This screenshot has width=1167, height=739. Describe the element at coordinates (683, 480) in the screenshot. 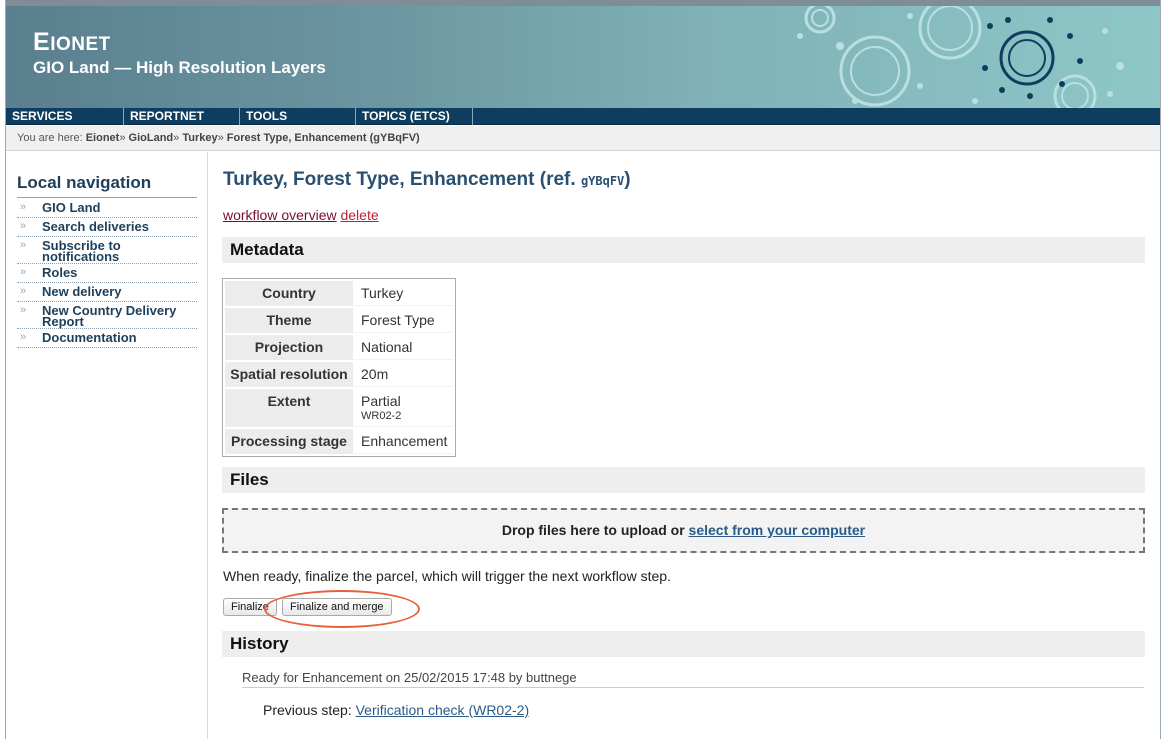

I see `files-heading: Files` at that location.